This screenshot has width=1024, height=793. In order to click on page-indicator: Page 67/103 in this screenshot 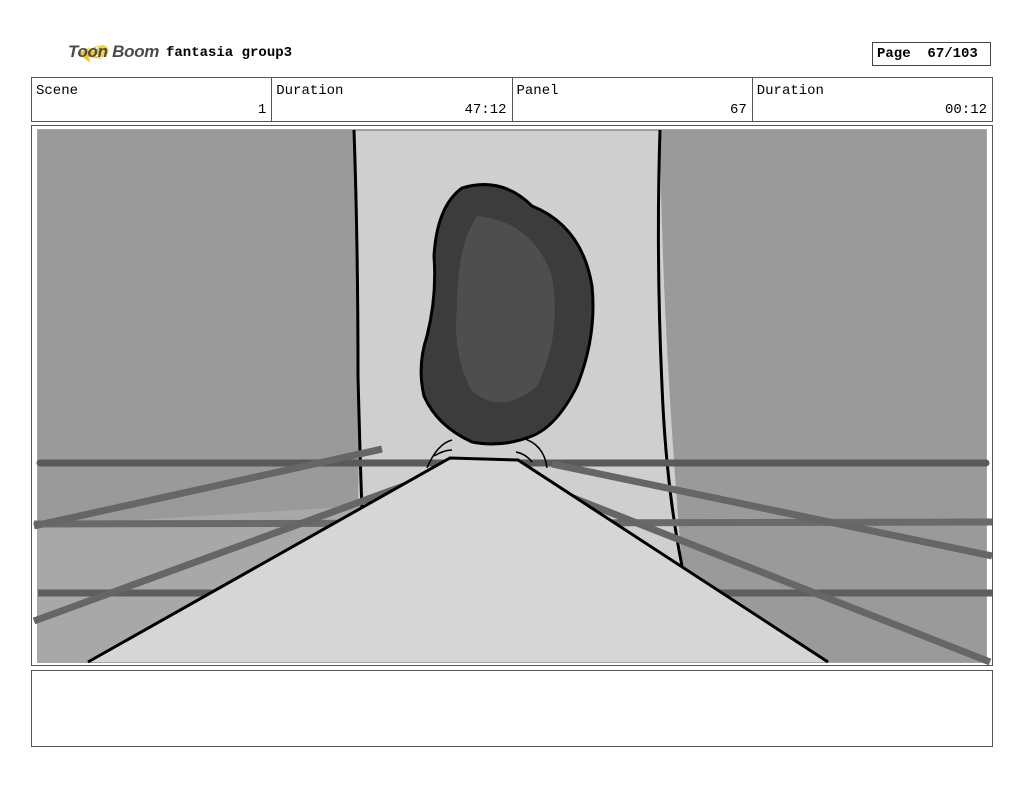, I will do `click(931, 54)`.